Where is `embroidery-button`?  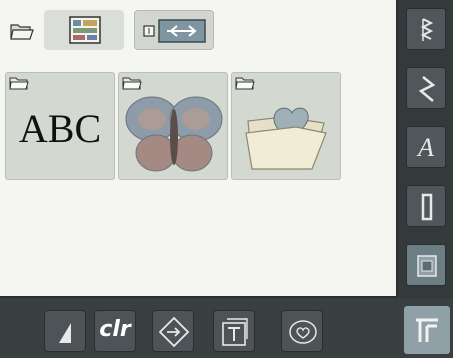 embroidery-button is located at coordinates (426, 265).